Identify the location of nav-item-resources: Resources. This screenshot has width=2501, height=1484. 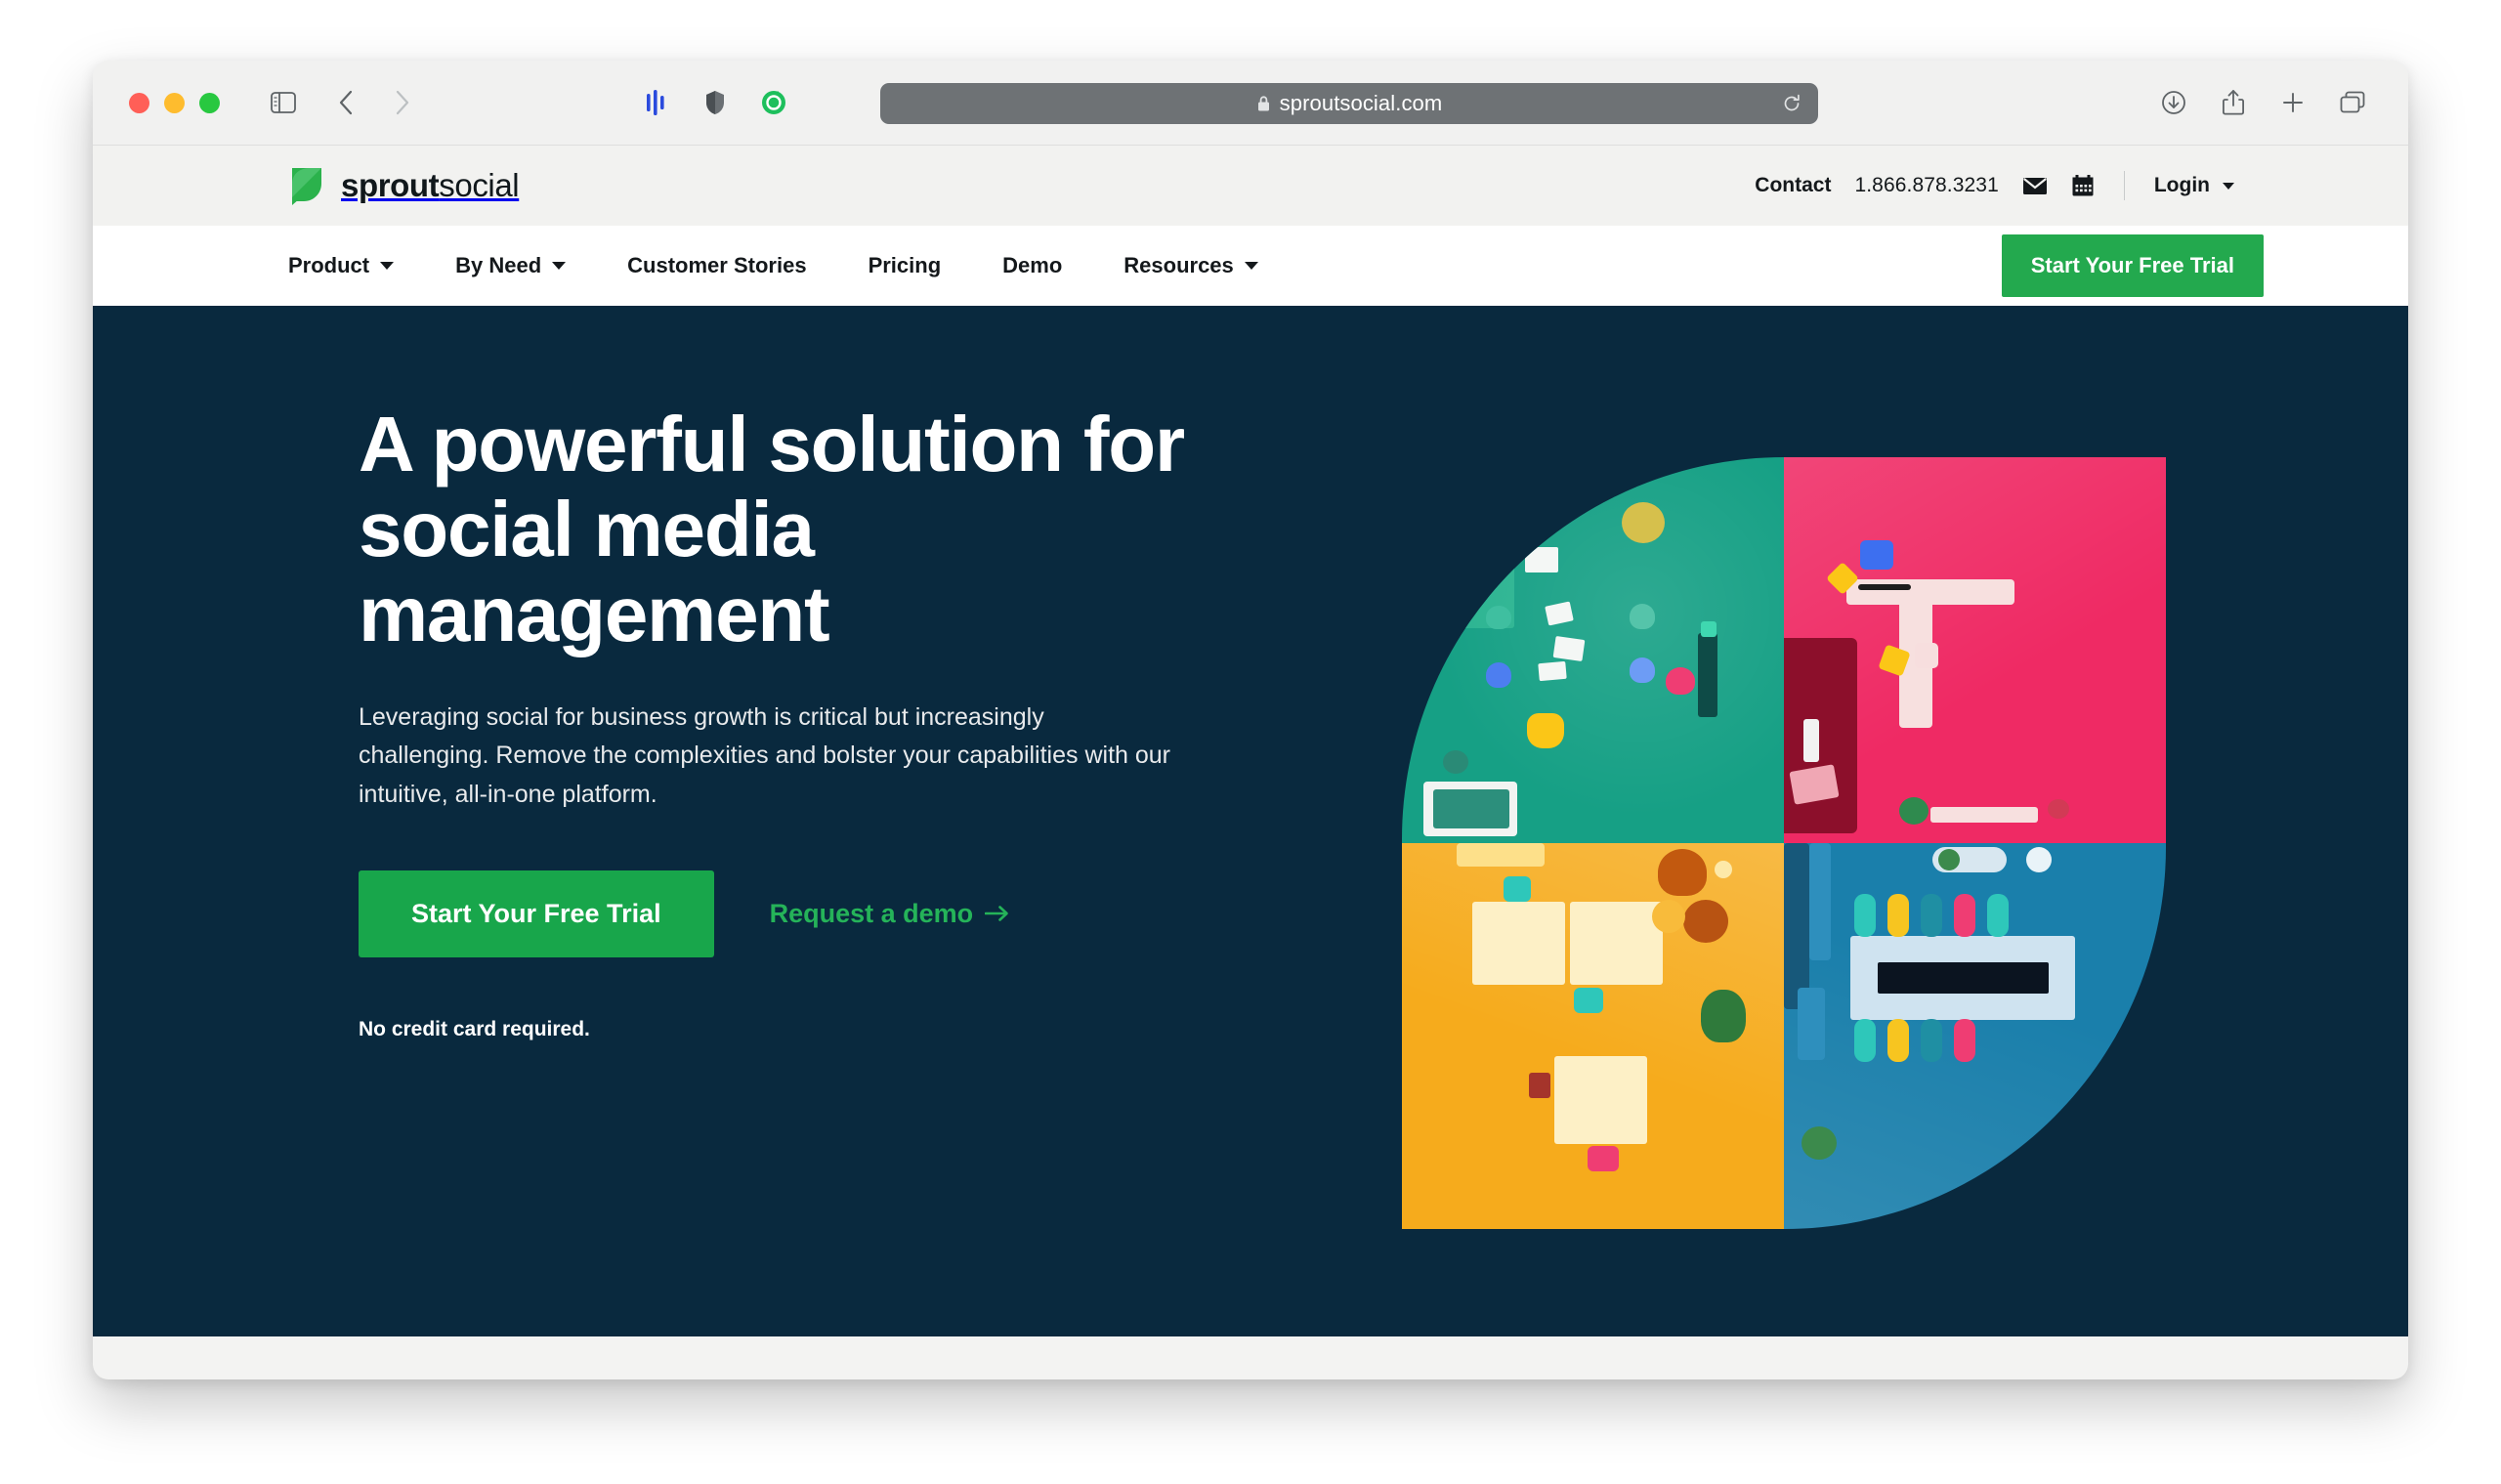
(1190, 265).